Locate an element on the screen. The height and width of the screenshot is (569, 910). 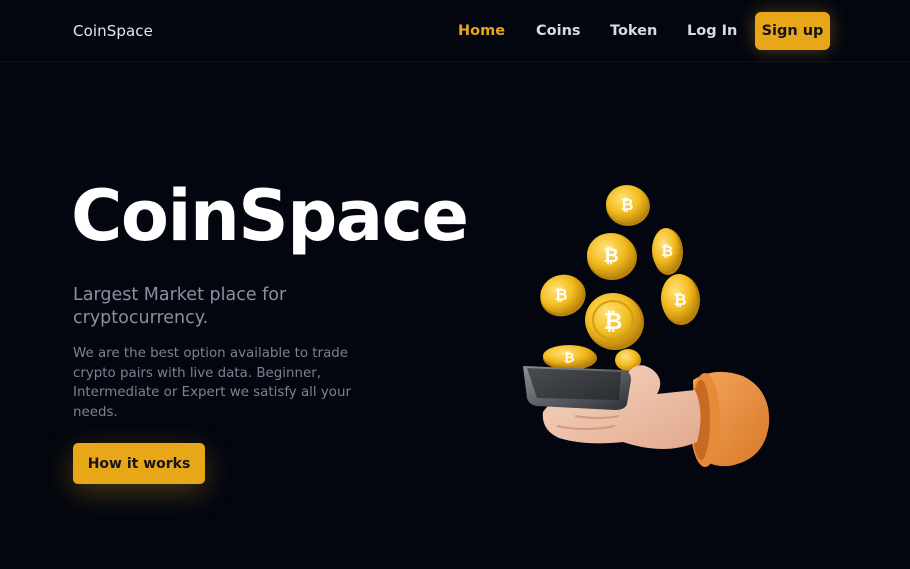
nav-link-token: Token is located at coordinates (633, 31).